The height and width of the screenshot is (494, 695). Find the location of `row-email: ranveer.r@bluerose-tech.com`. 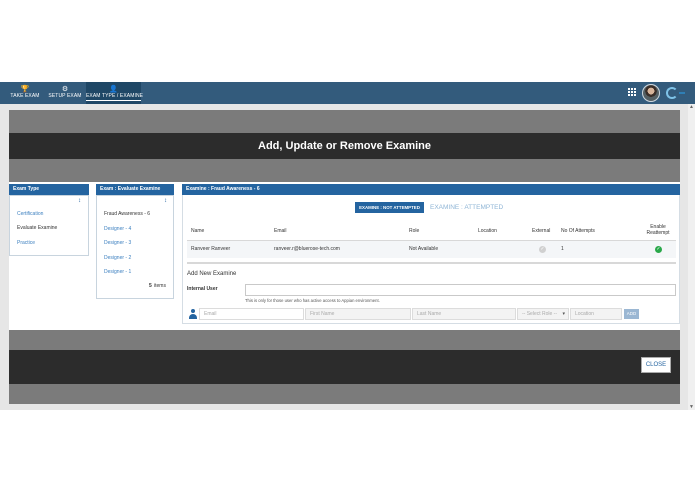

row-email: ranveer.r@bluerose-tech.com is located at coordinates (307, 249).